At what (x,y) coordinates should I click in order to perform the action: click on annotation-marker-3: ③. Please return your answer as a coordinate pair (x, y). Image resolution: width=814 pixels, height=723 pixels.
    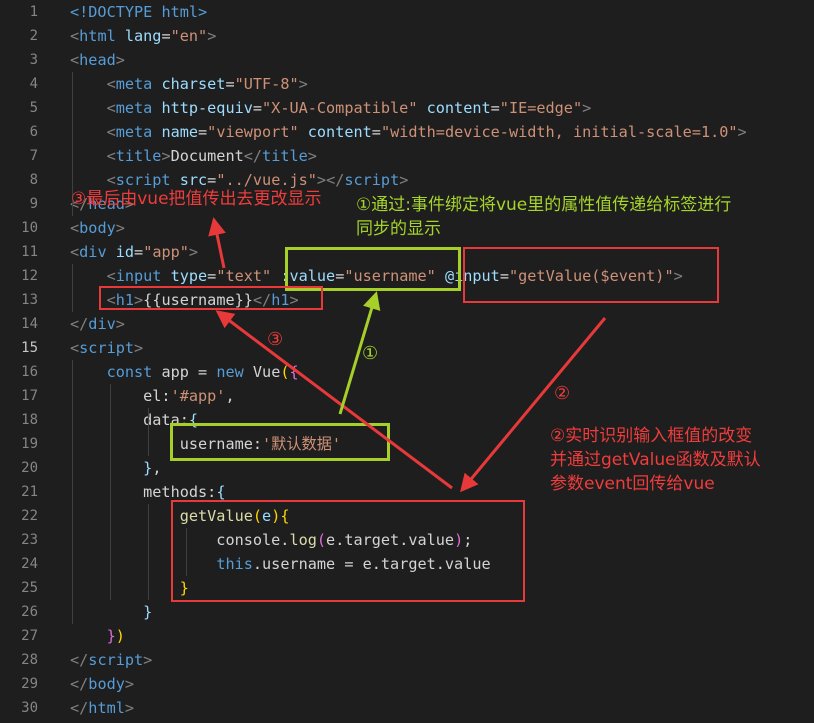
    Looking at the image, I should click on (275, 339).